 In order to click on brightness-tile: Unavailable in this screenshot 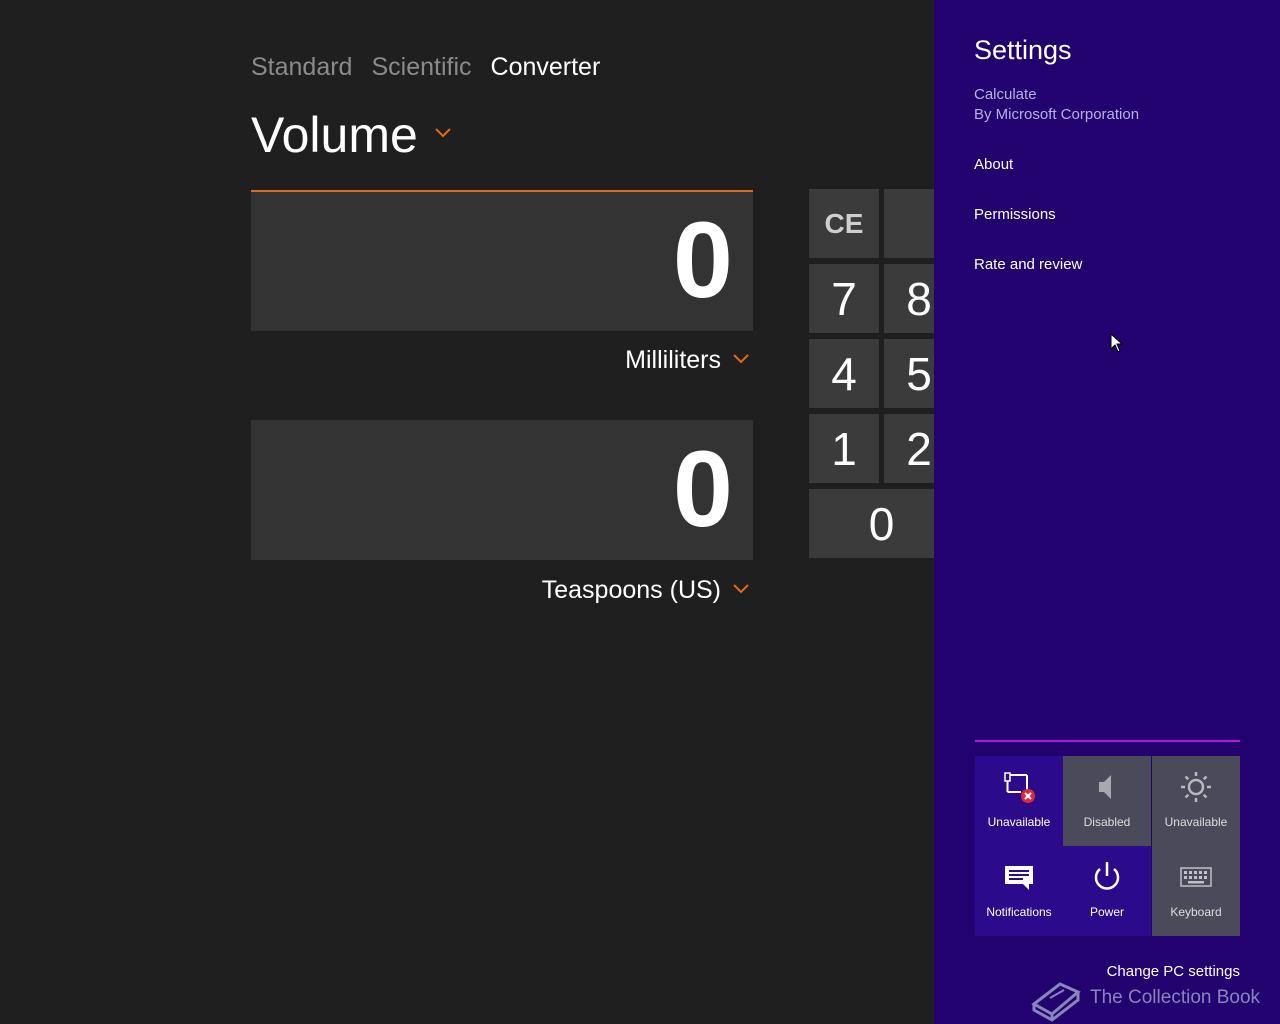, I will do `click(1196, 801)`.